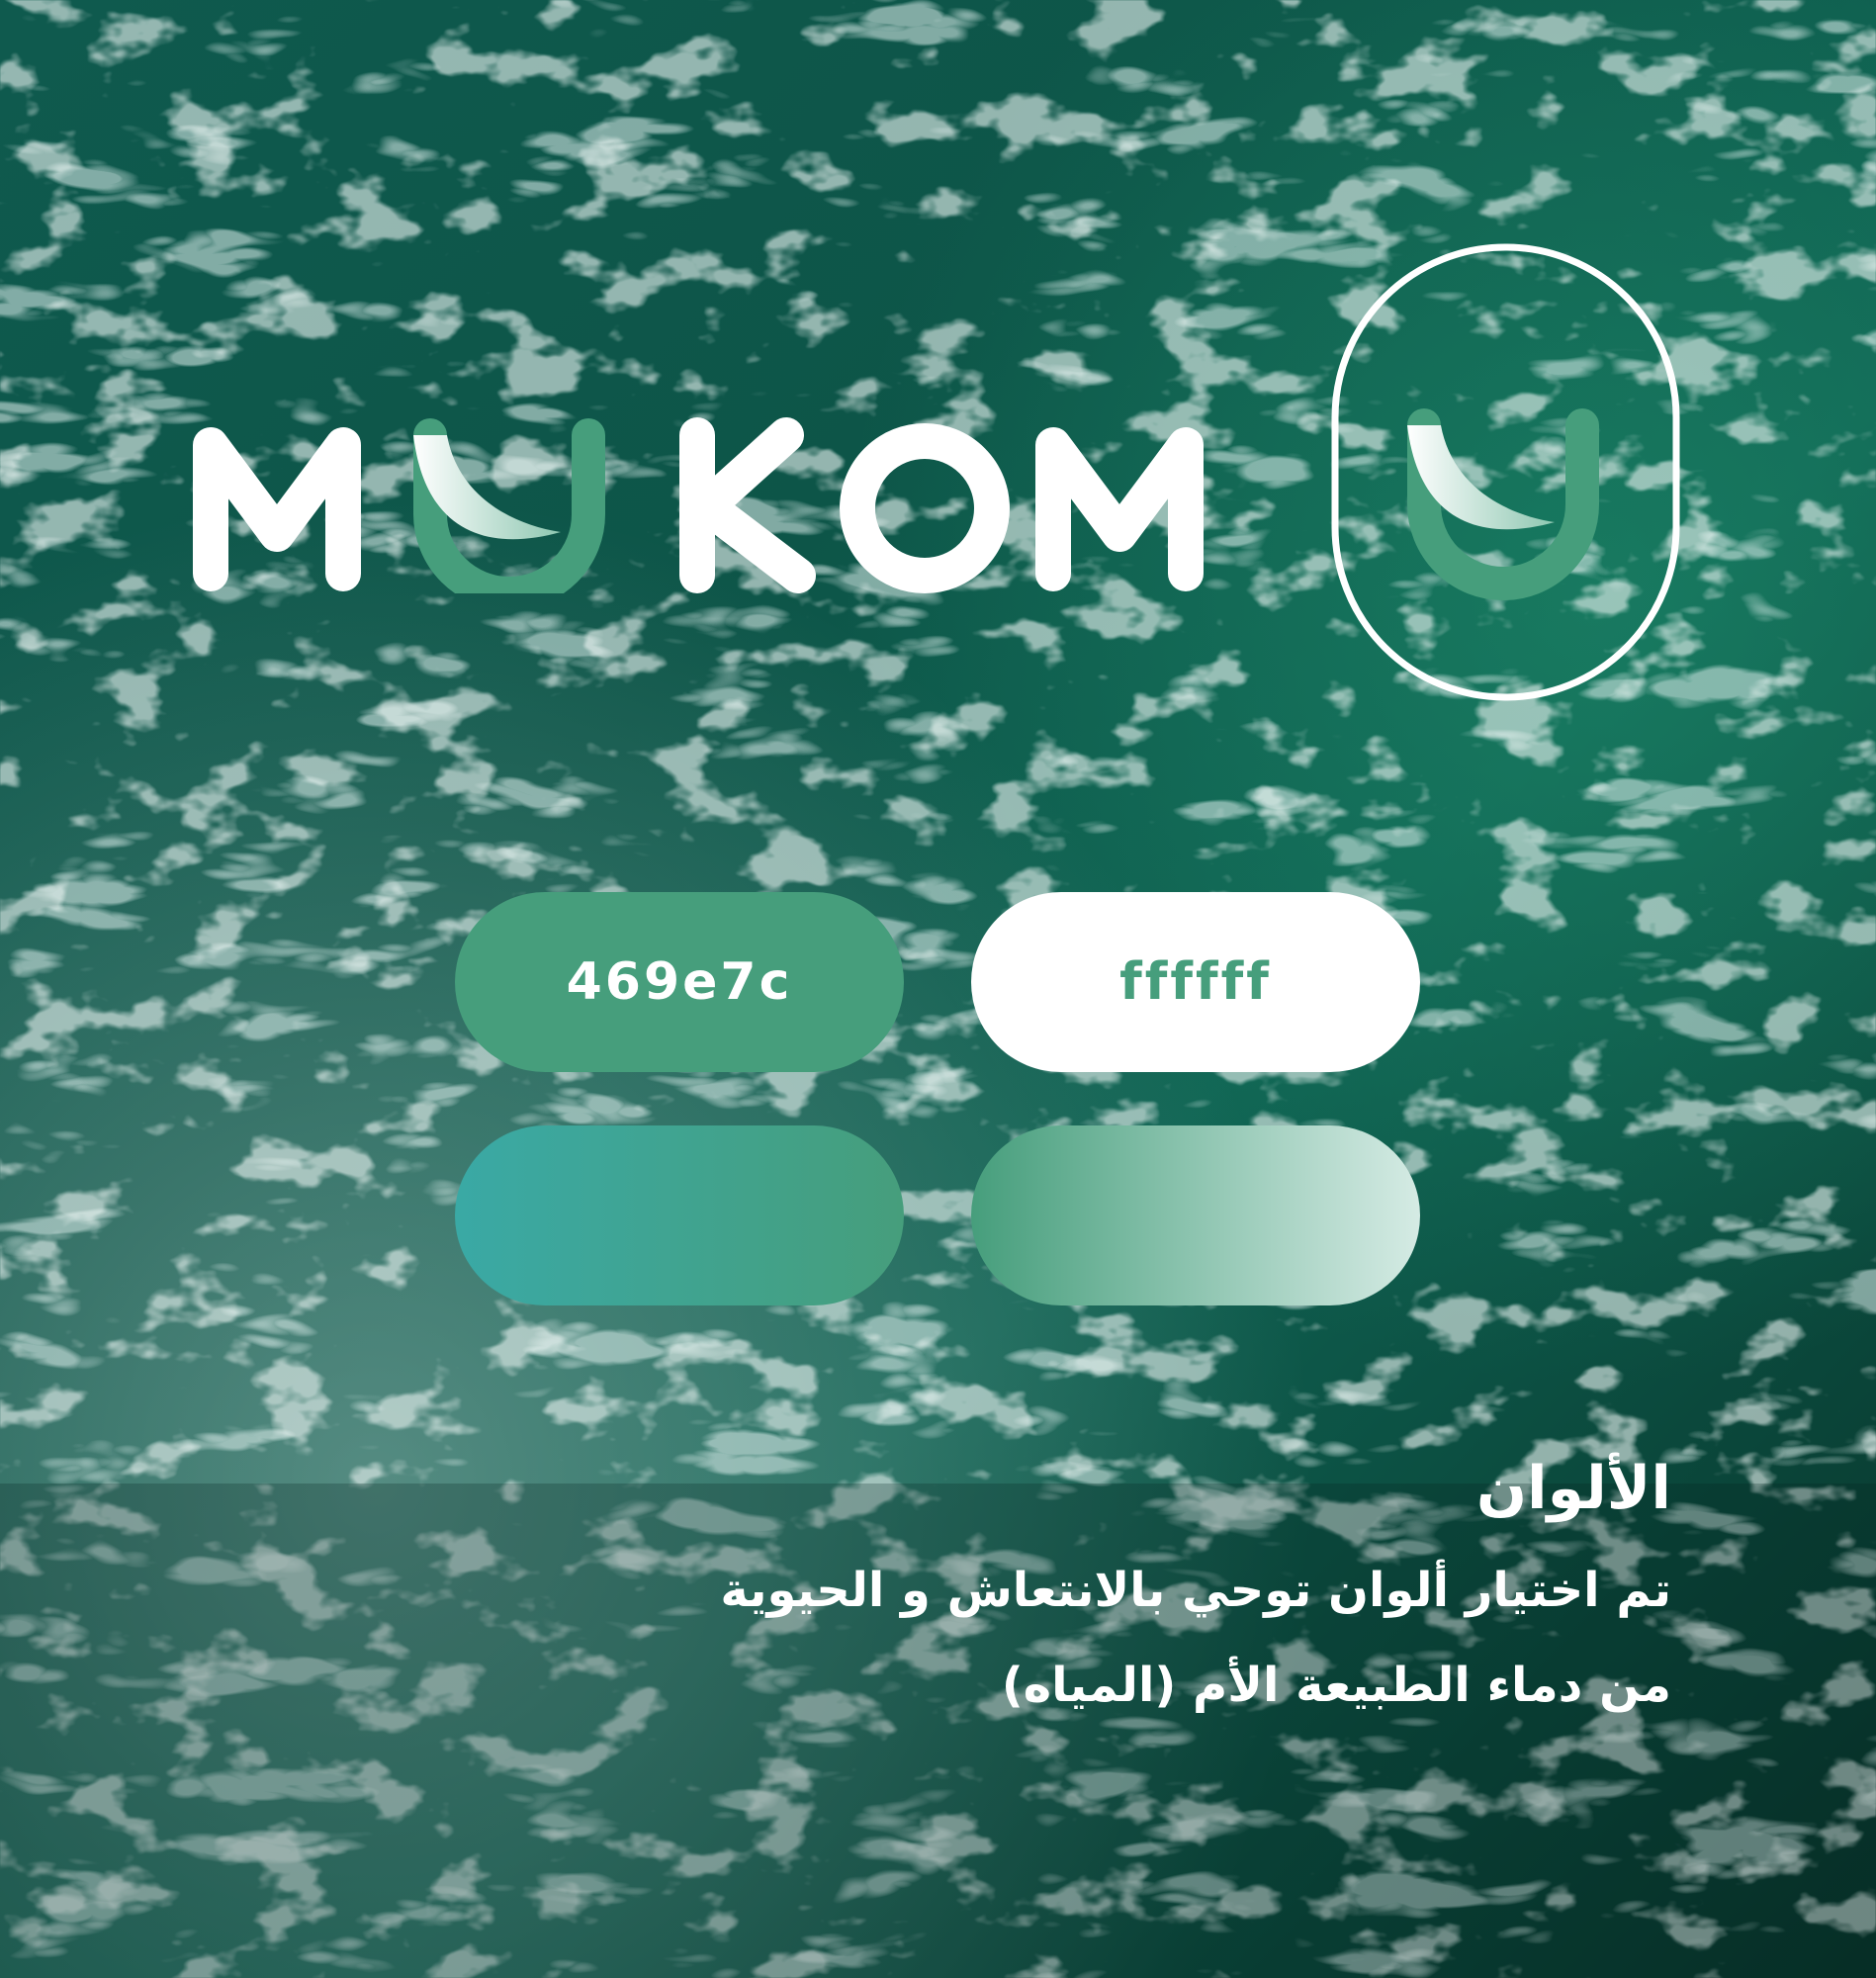 Image resolution: width=1876 pixels, height=1978 pixels. I want to click on swatch-hex-label: ffffff, so click(1195, 982).